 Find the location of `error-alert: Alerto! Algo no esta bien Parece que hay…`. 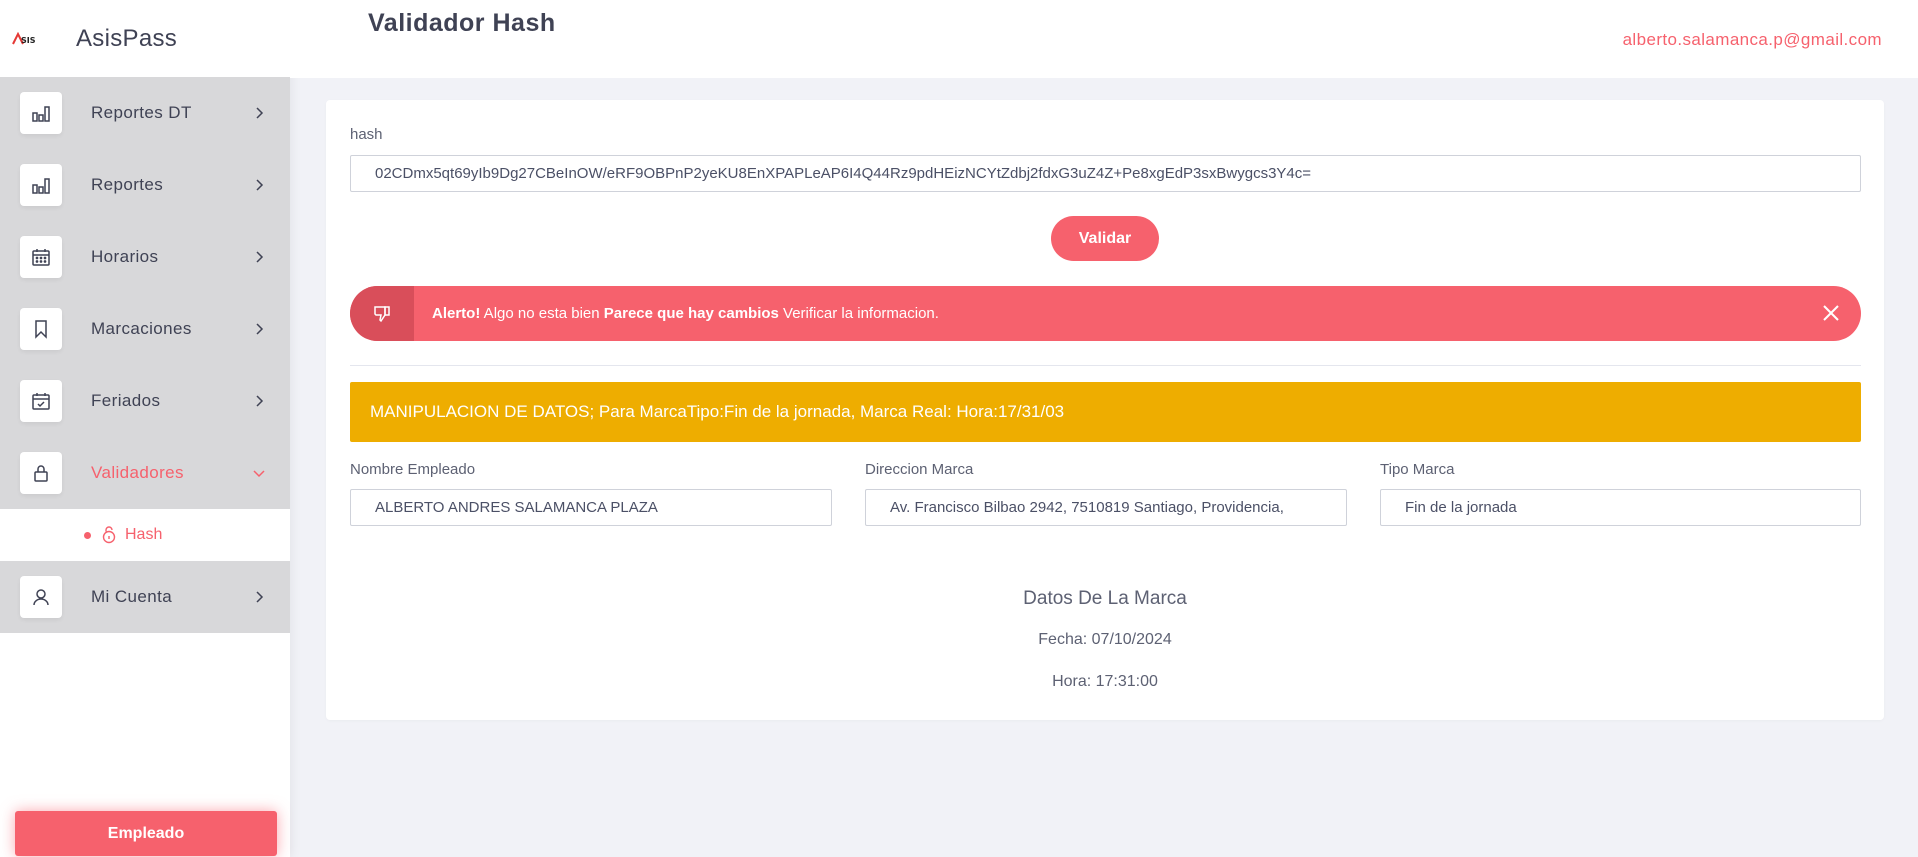

error-alert: Alerto! Algo no esta bien Parece que hay… is located at coordinates (1105, 313).